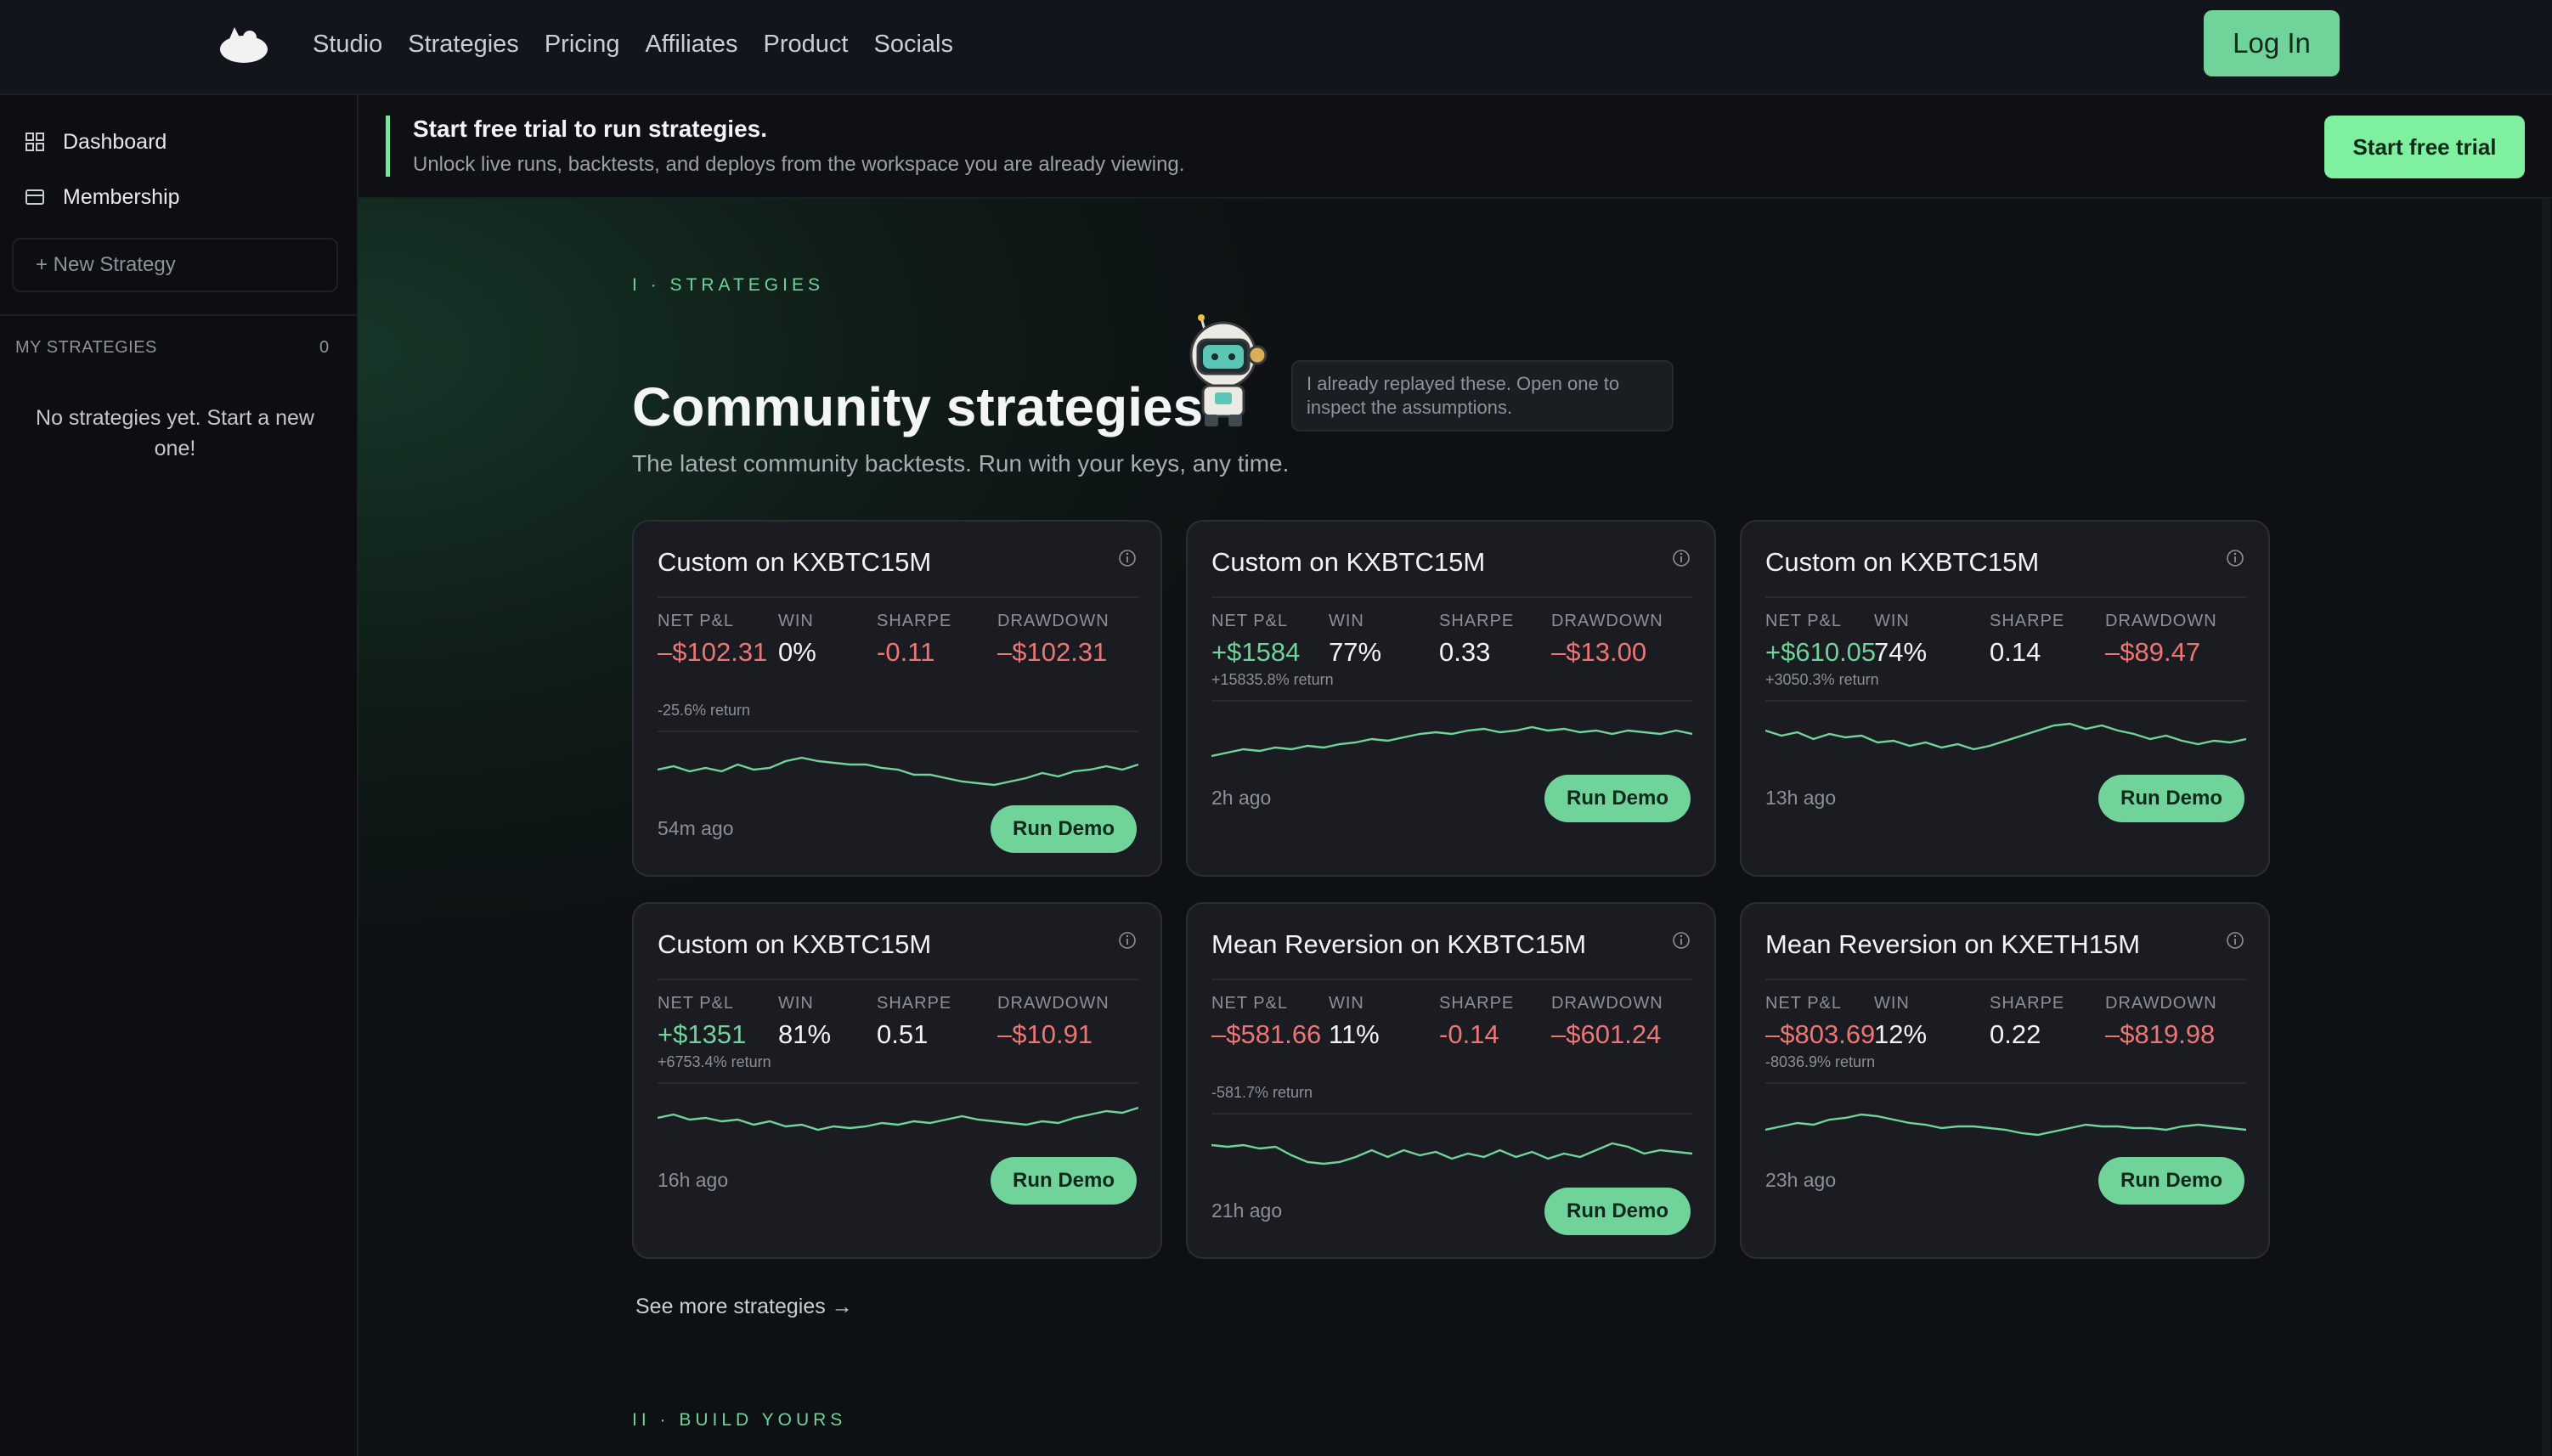  What do you see at coordinates (1247, 1210) in the screenshot?
I see `timestamp: 21h ago` at bounding box center [1247, 1210].